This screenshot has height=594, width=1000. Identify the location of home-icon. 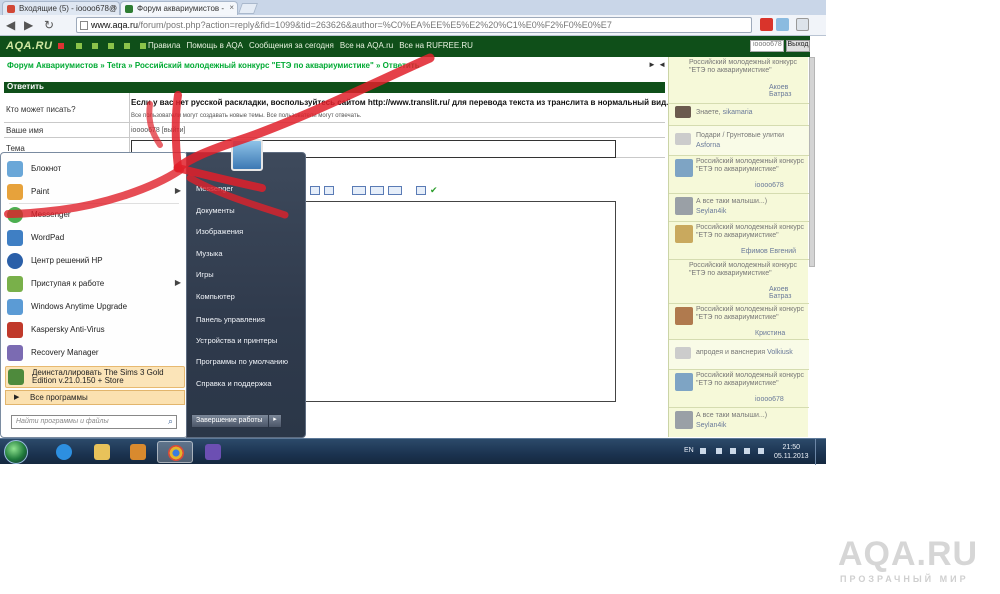
(79, 46).